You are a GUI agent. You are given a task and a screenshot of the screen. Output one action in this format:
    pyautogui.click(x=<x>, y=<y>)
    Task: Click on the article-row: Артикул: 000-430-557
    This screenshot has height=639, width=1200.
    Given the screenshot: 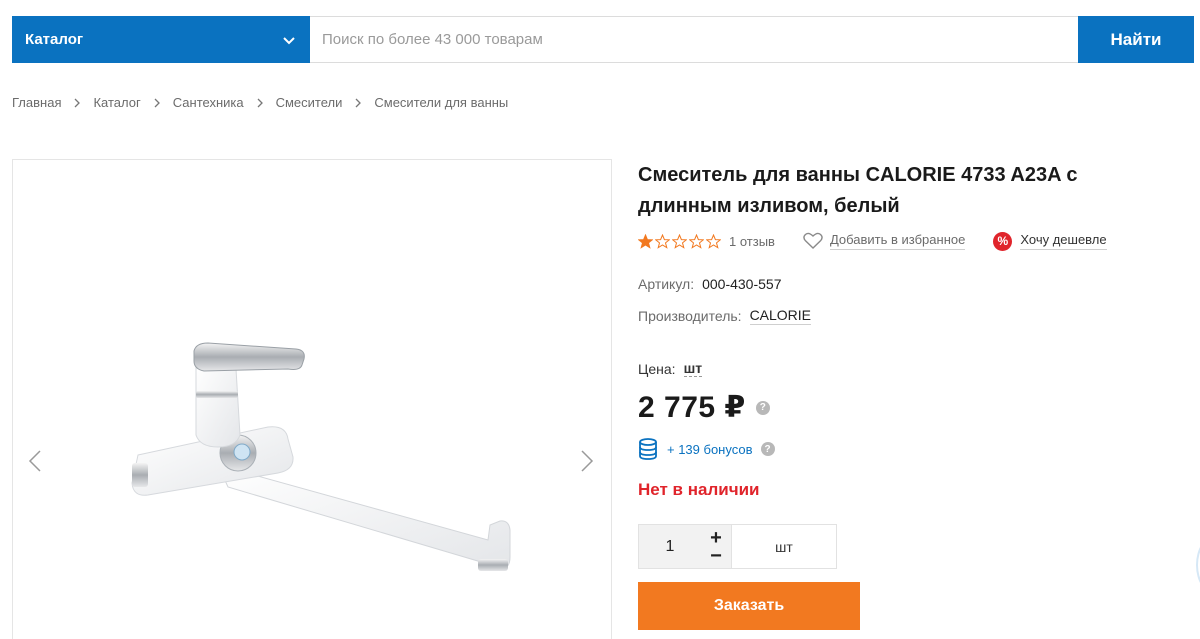 What is the action you would take?
    pyautogui.click(x=710, y=284)
    